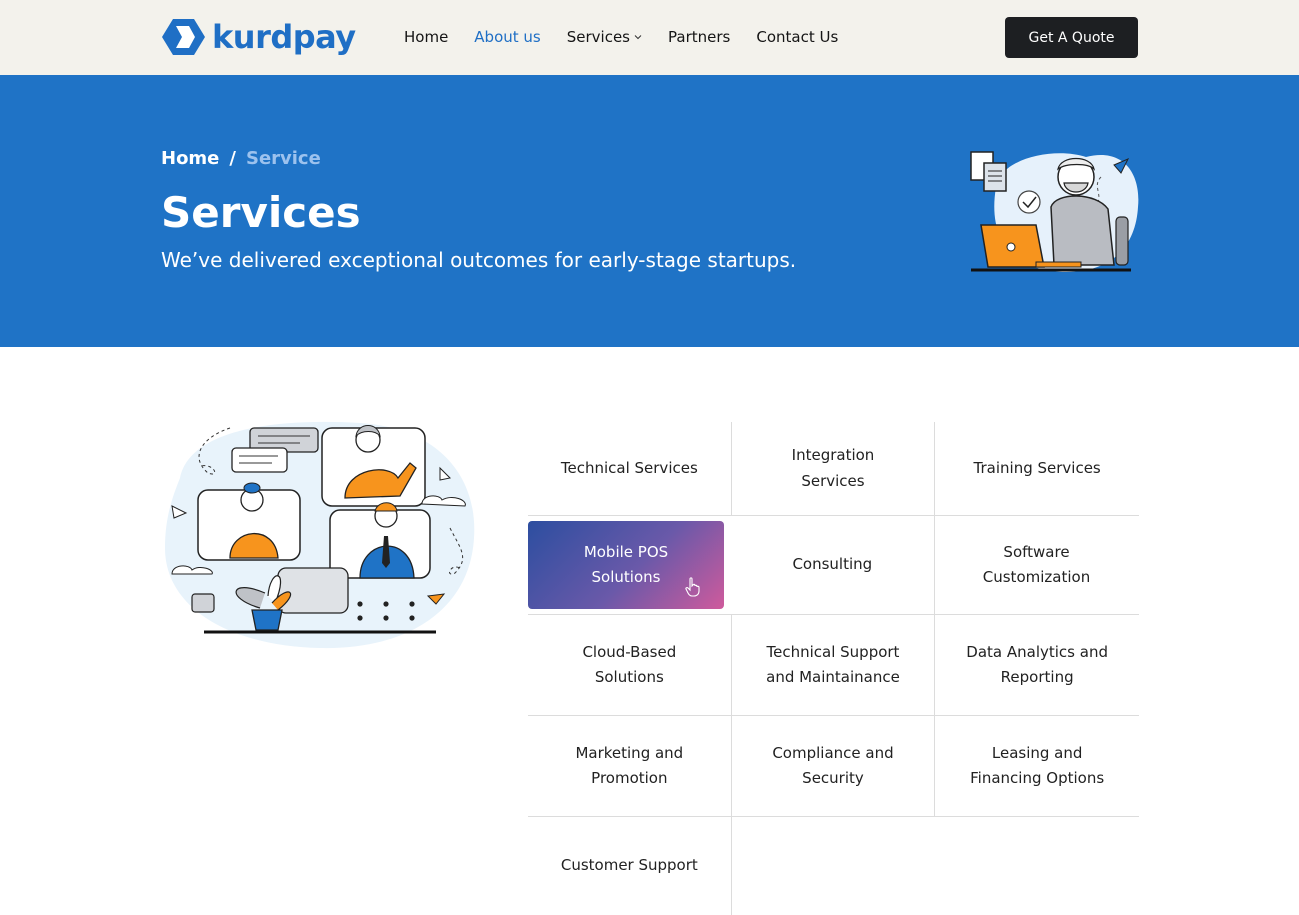  I want to click on chevron-down-icon, so click(638, 37).